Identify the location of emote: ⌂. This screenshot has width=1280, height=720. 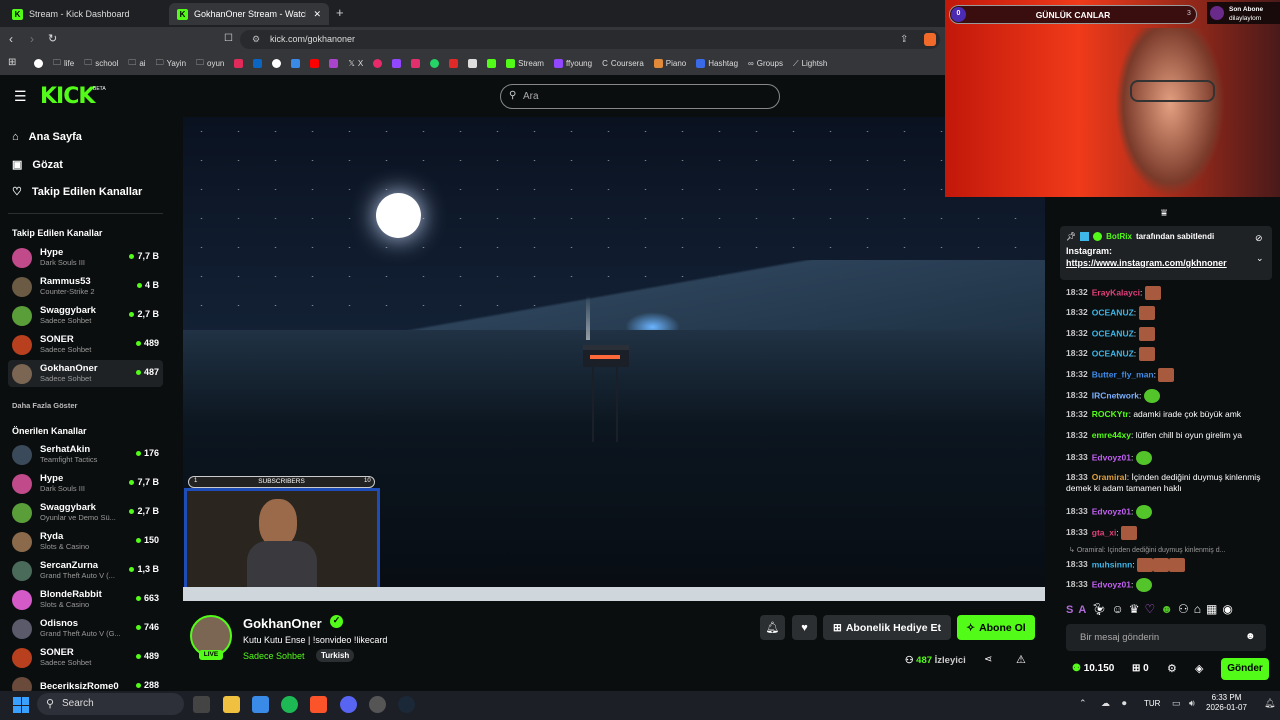
(1200, 609).